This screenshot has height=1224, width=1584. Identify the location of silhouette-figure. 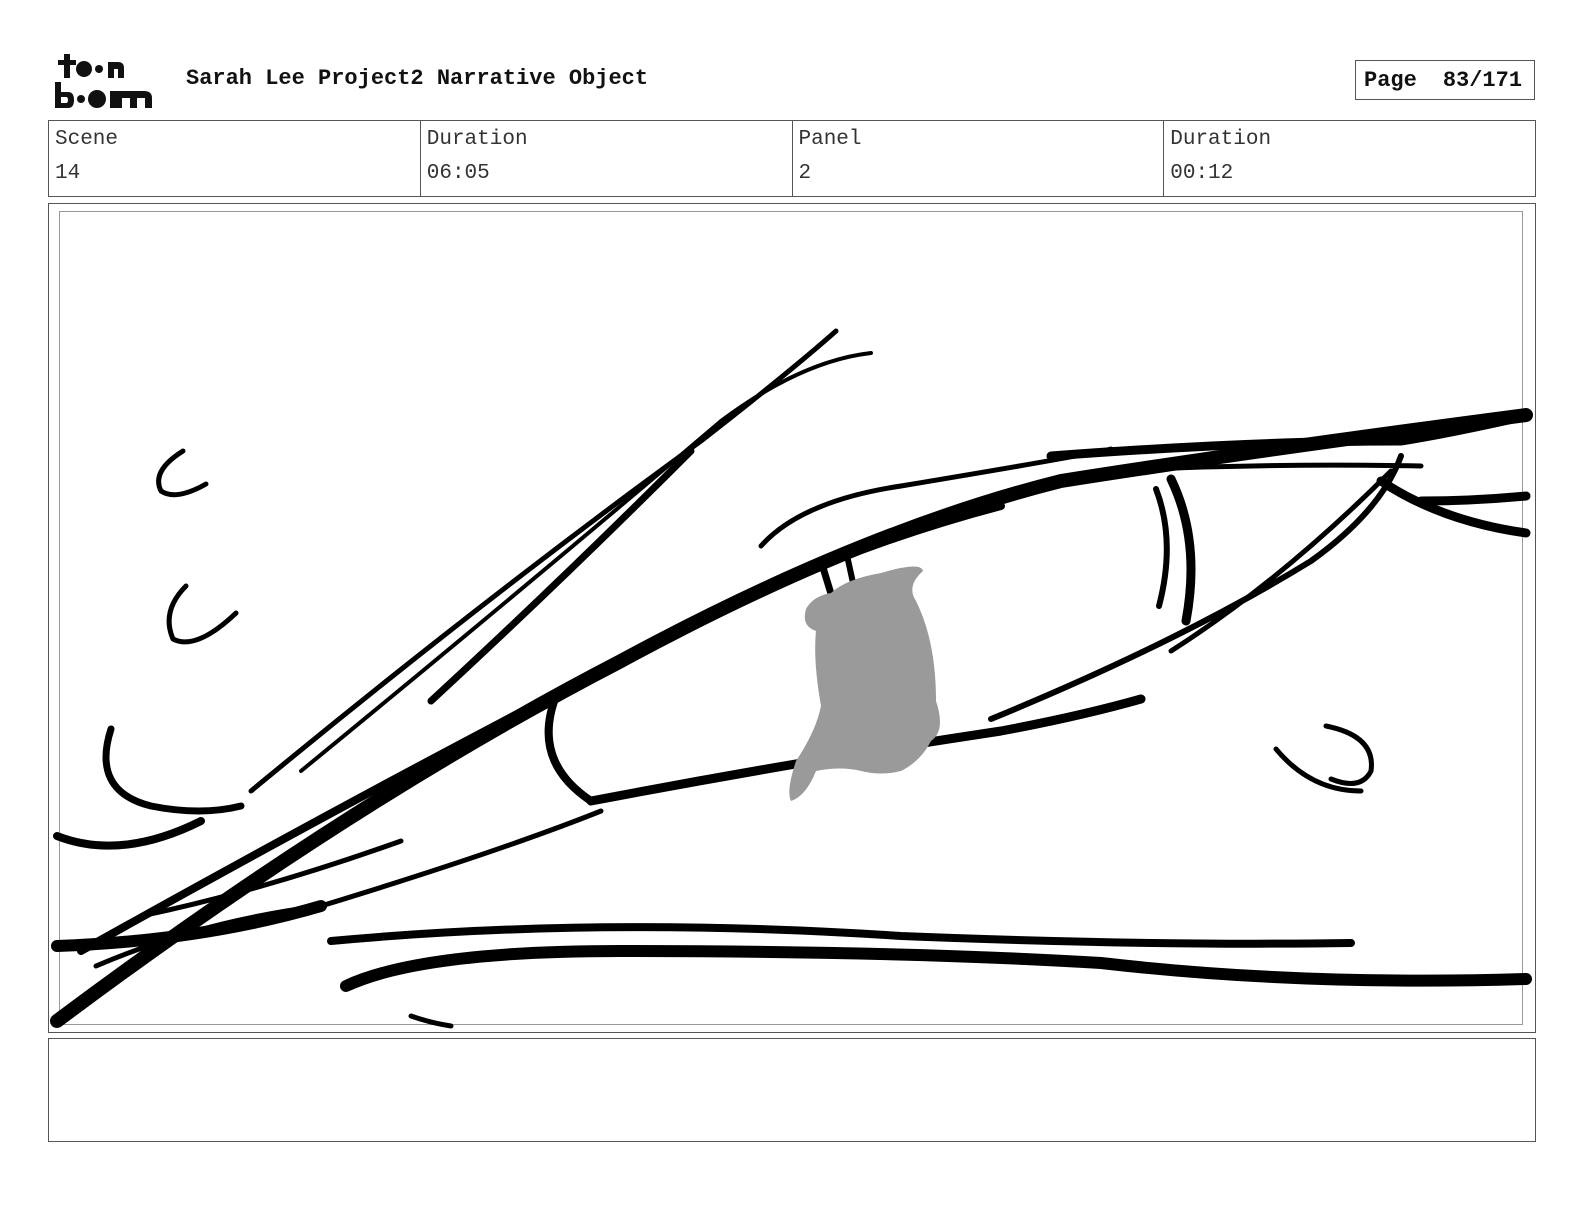
(864, 683).